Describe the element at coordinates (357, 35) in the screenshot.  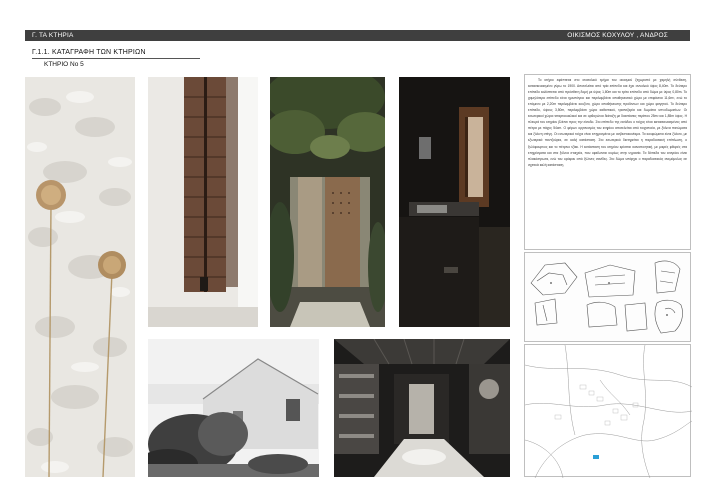
I see `header-bar: Γ. ΤΑ ΚΤΗΡΙΑ ΟΙΚΙΣΜΟΣ ΚΟΧΥΛΟΥ , ΑΝΔΡΟΣ` at that location.